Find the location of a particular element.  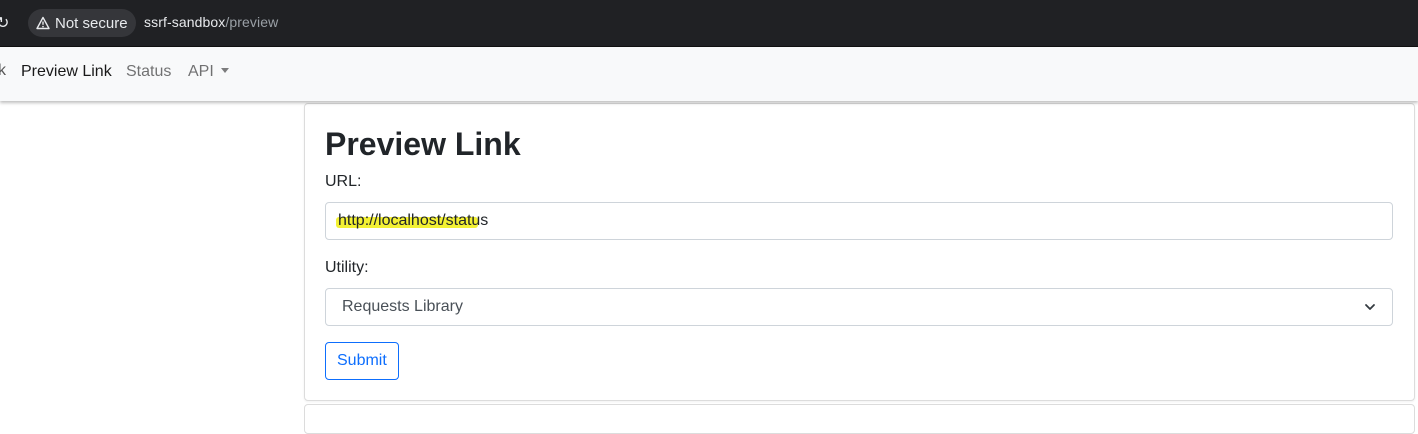

security-indicator: Not secure is located at coordinates (82, 23).